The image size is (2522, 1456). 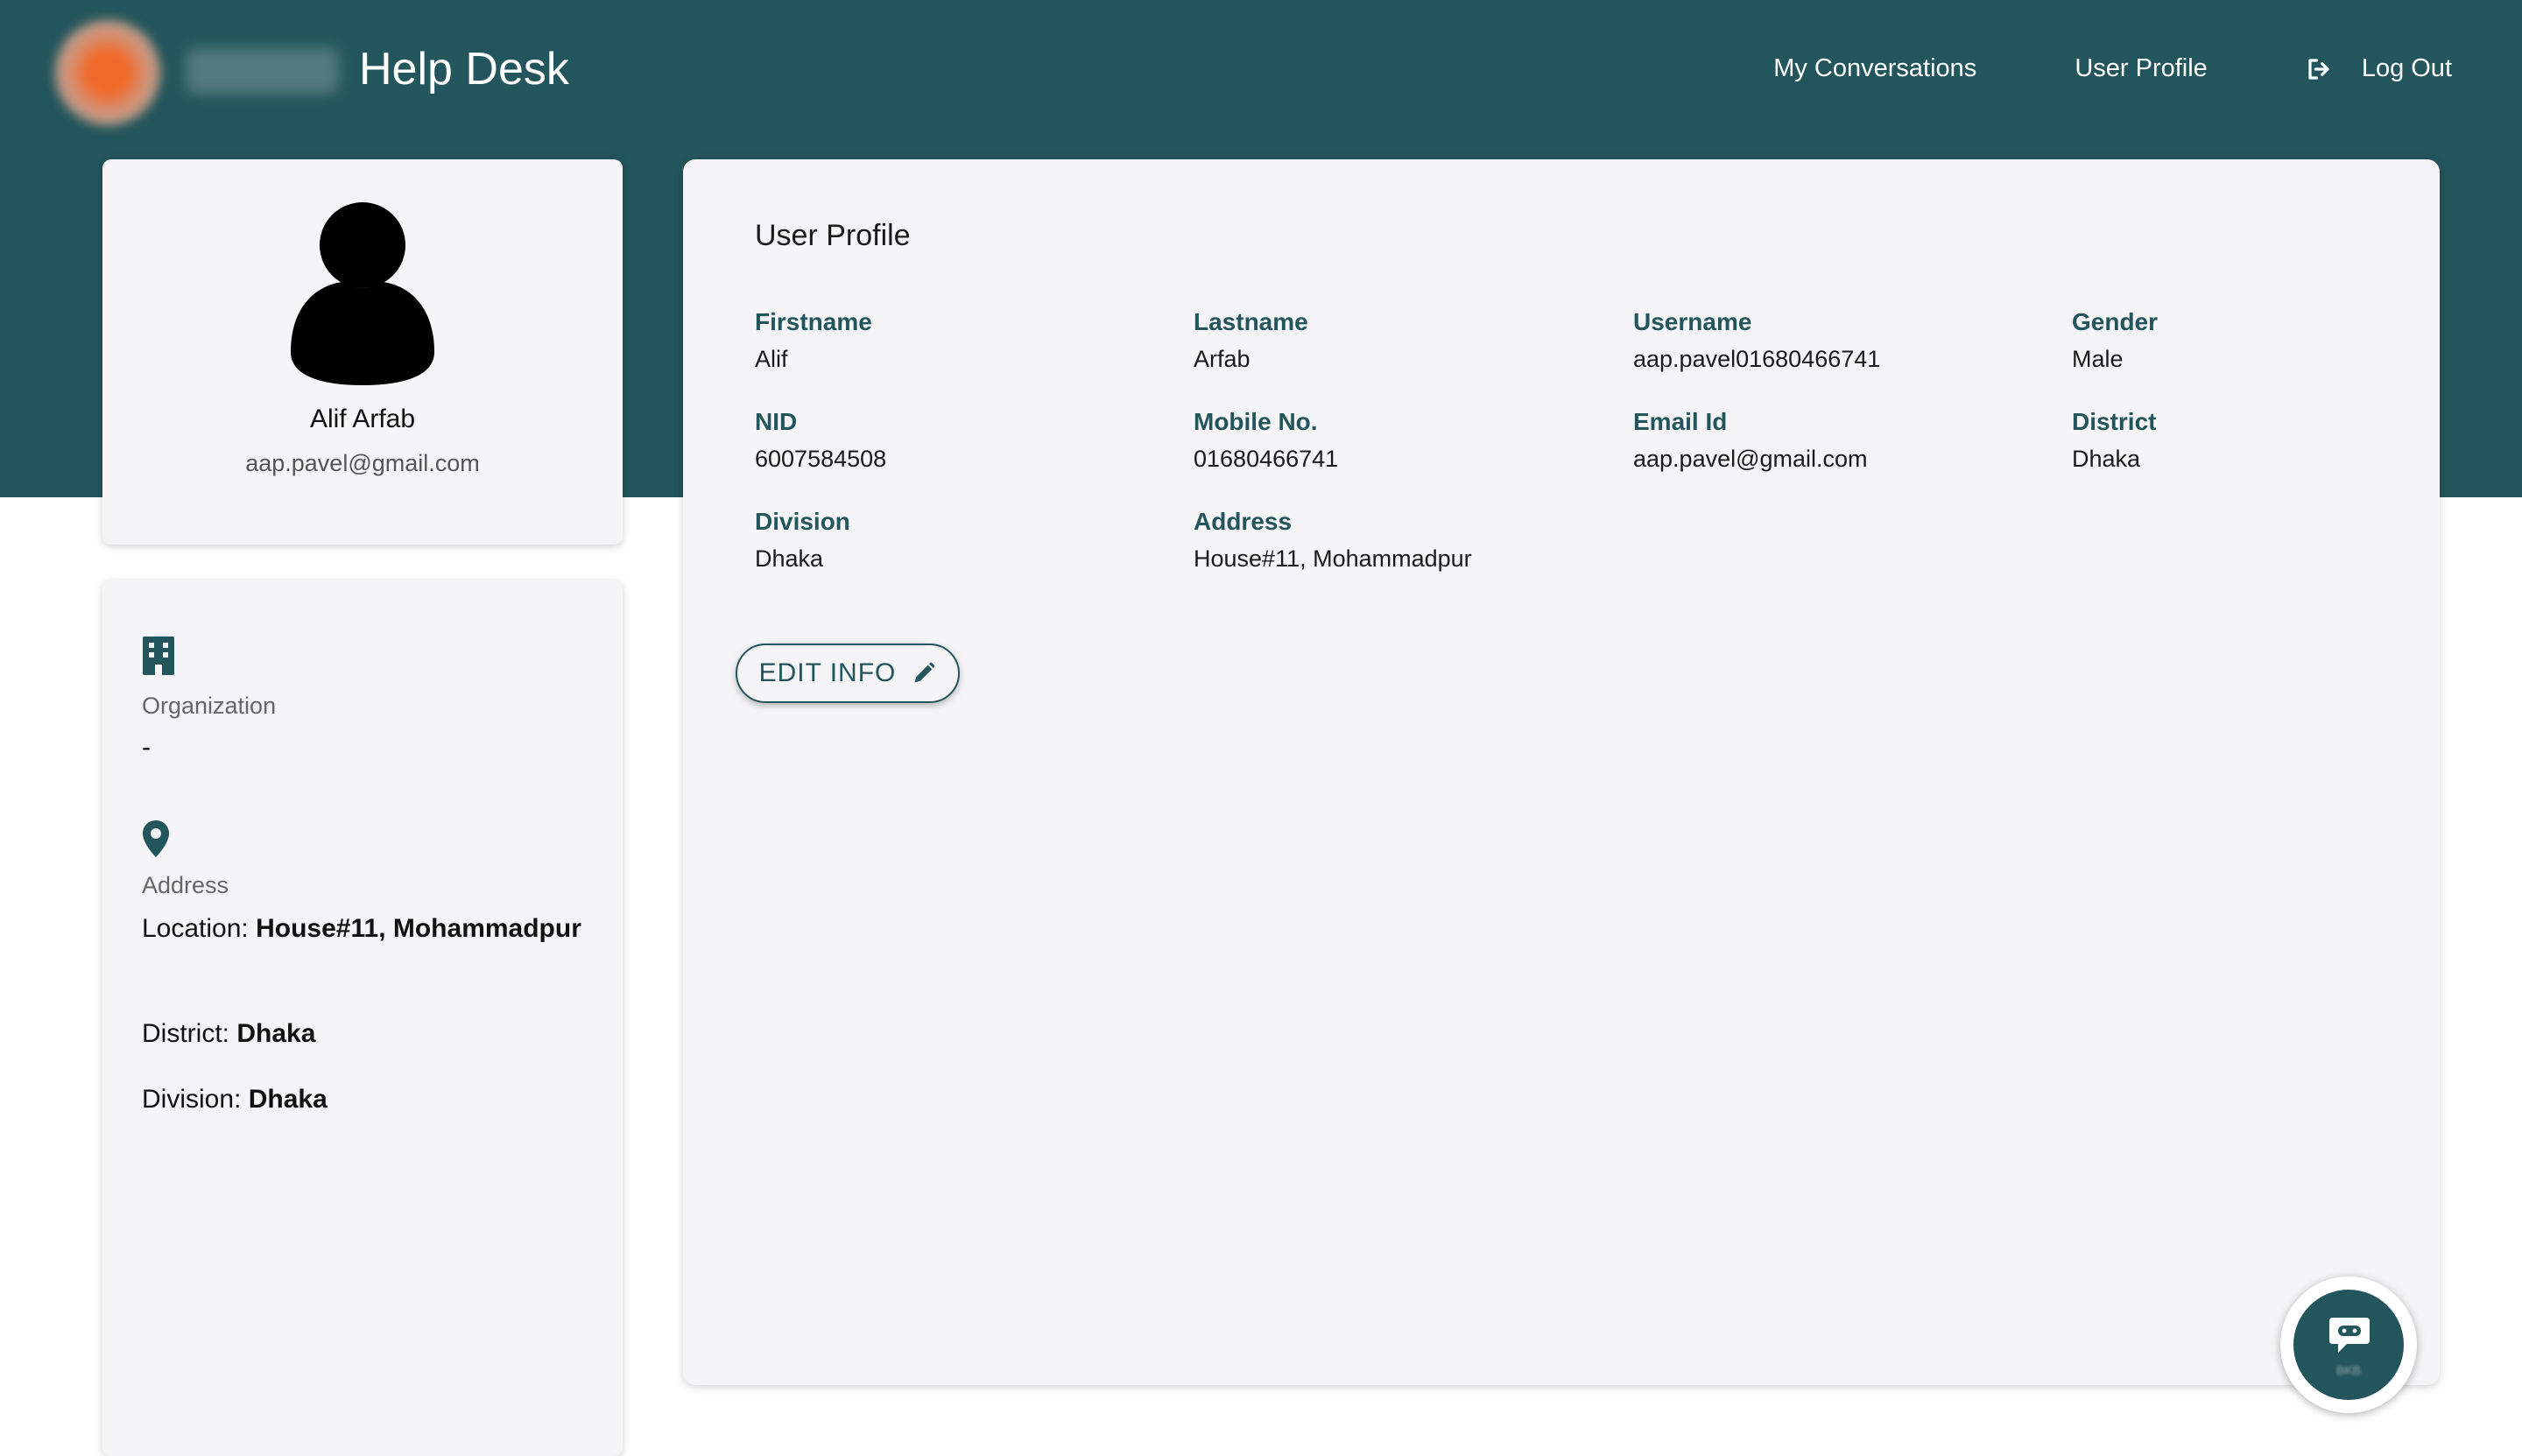 I want to click on field-label-gender: Gender, so click(x=2115, y=321).